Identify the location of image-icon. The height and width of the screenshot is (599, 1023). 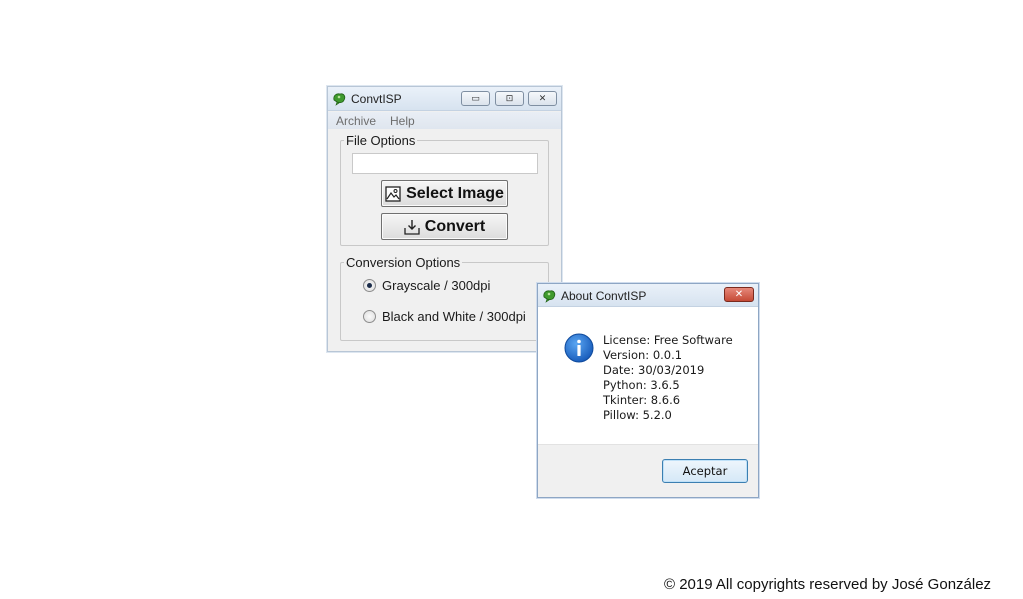
(393, 193).